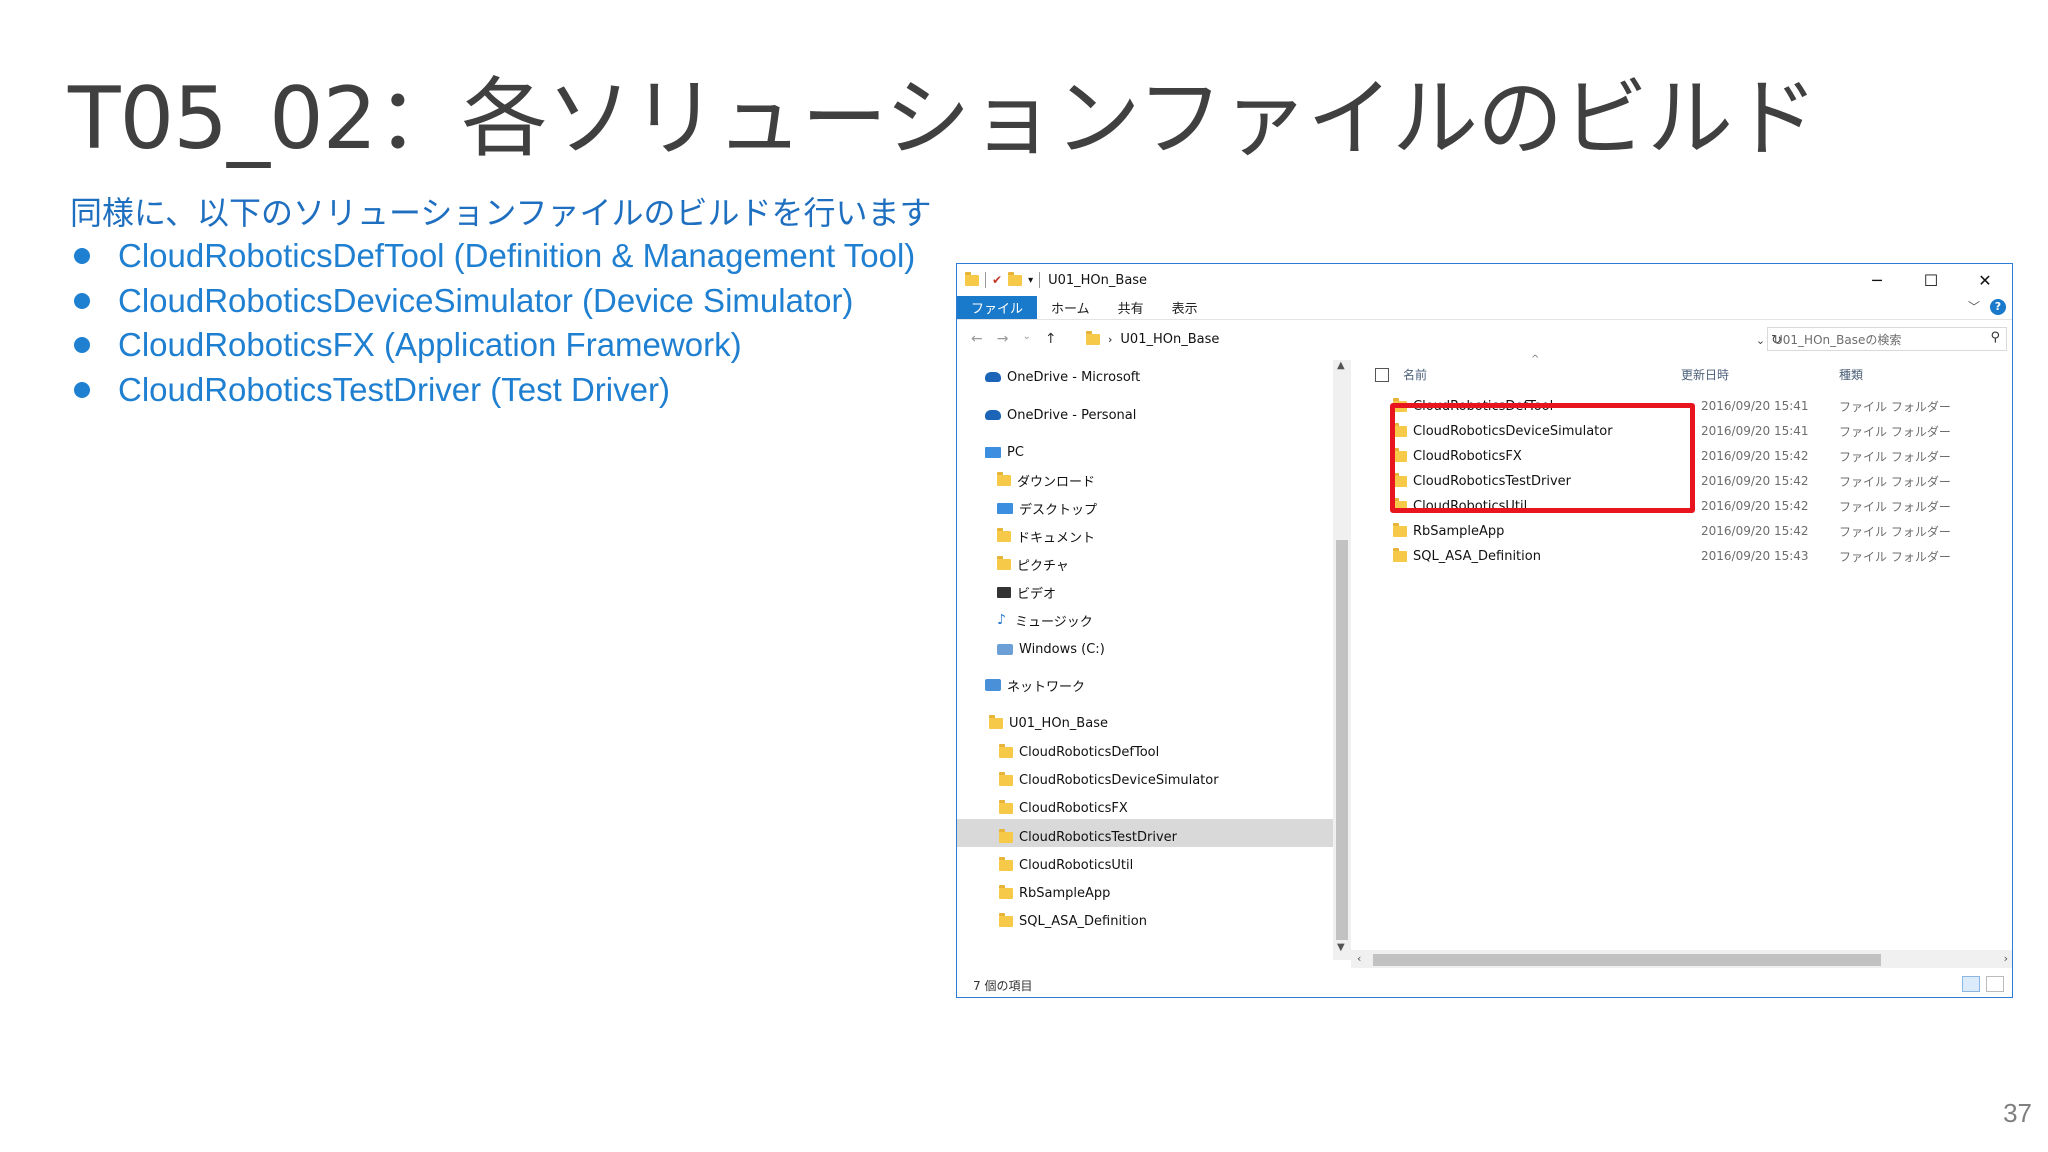  Describe the element at coordinates (1035, 685) in the screenshot. I see `nav-item-network: ネットワーク` at that location.